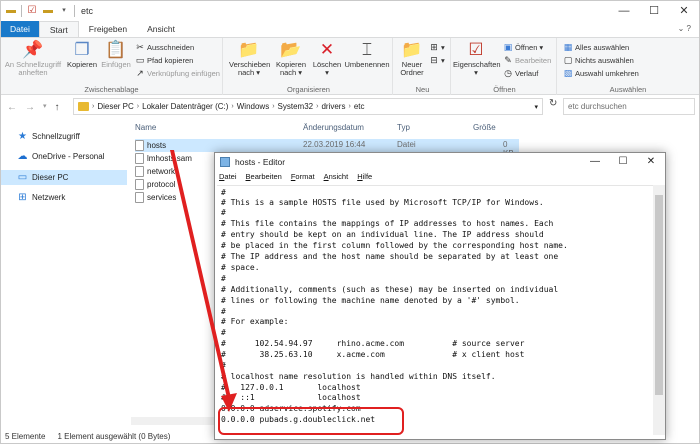  Describe the element at coordinates (291, 397) in the screenshot. I see `notepad-text-line: # ::1 localhost` at that location.